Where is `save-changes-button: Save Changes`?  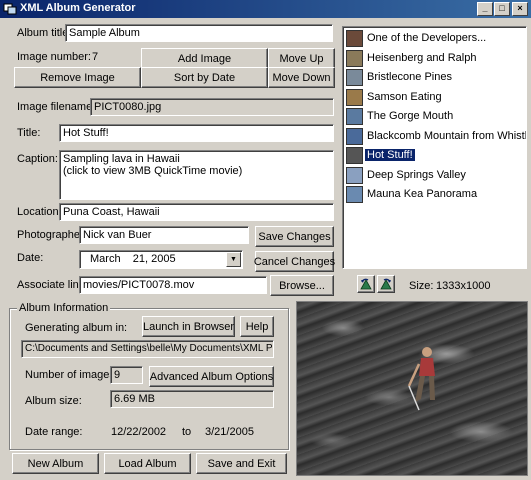 save-changes-button: Save Changes is located at coordinates (294, 236).